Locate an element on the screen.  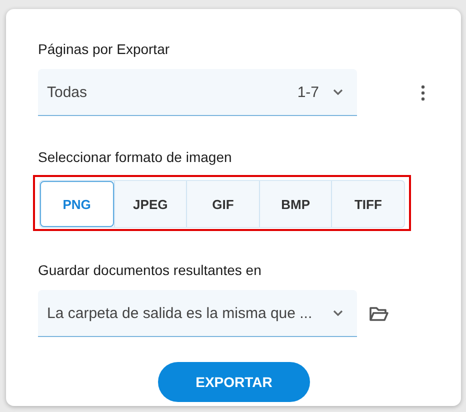
export-button: EXPORTAR is located at coordinates (234, 382).